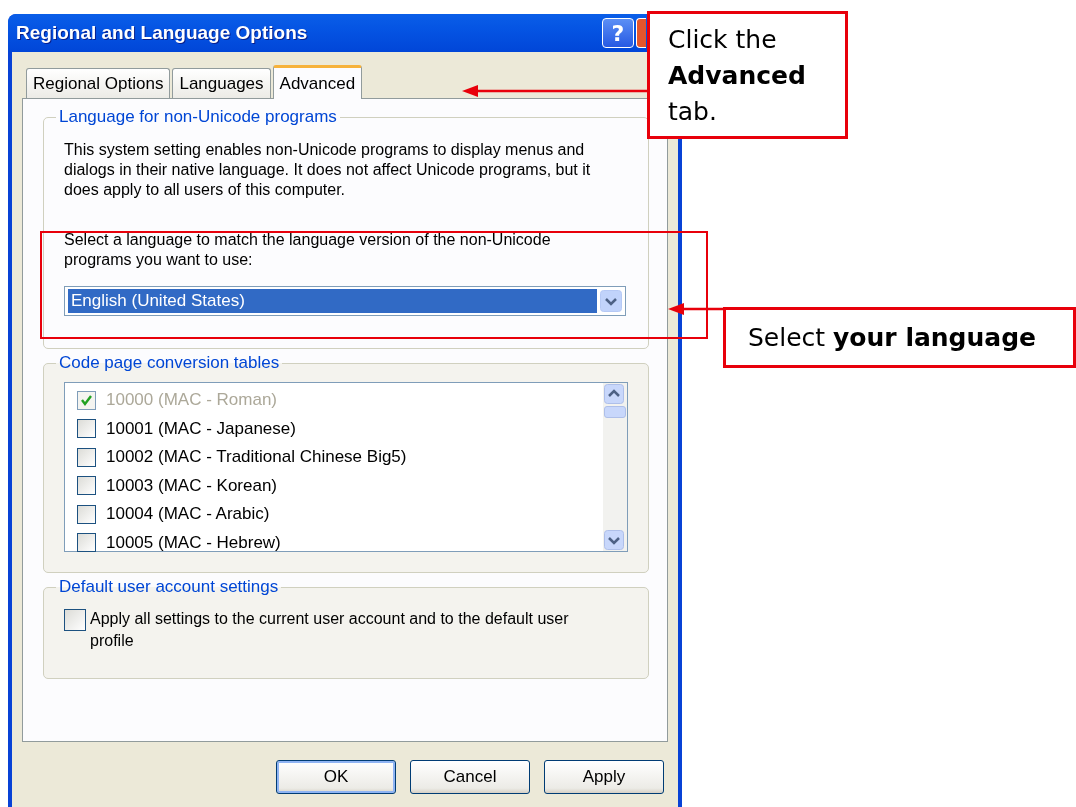  I want to click on language-dropdown: English (United States), so click(345, 301).